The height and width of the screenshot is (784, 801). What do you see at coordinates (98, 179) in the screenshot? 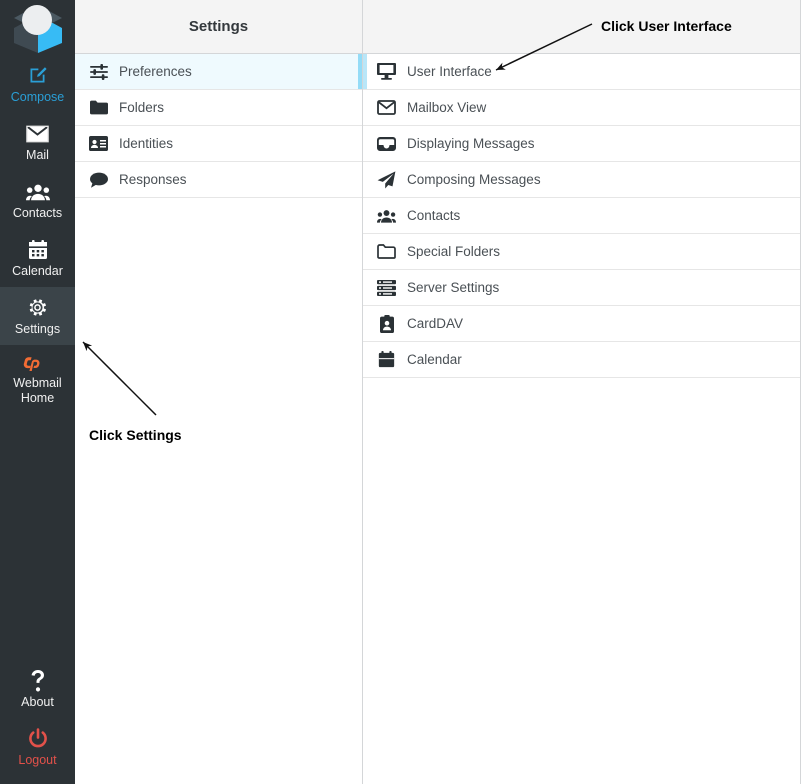
I see `speech-bubble-icon` at bounding box center [98, 179].